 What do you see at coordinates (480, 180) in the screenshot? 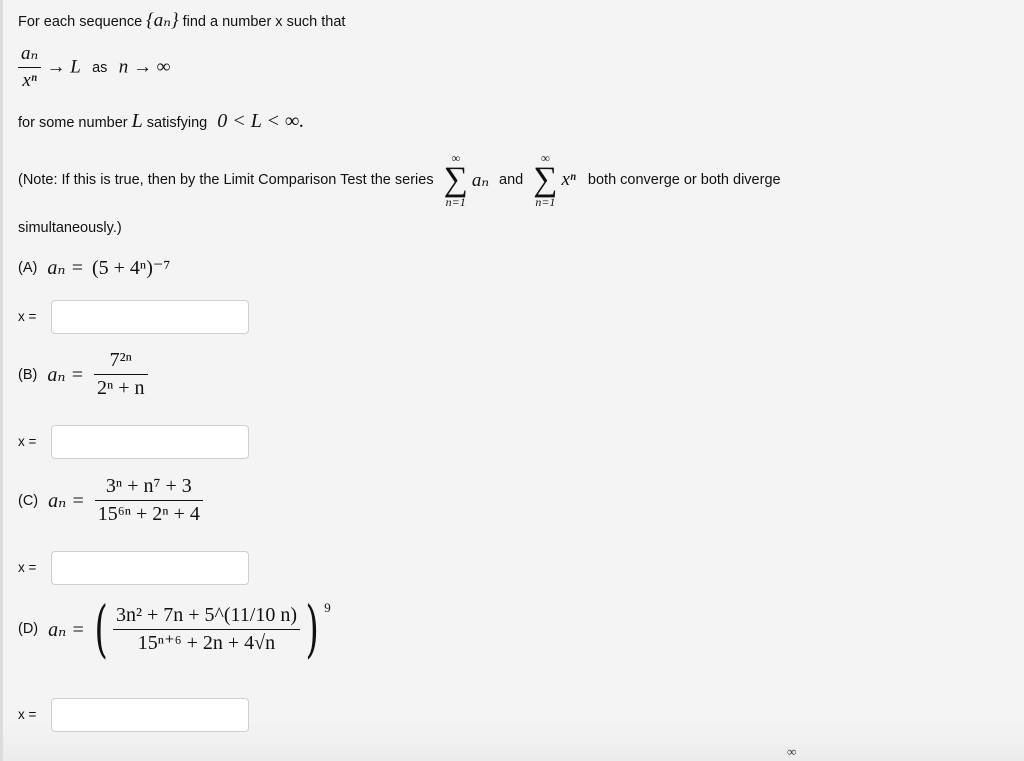
I see `sum-term-an: aₙ` at bounding box center [480, 180].